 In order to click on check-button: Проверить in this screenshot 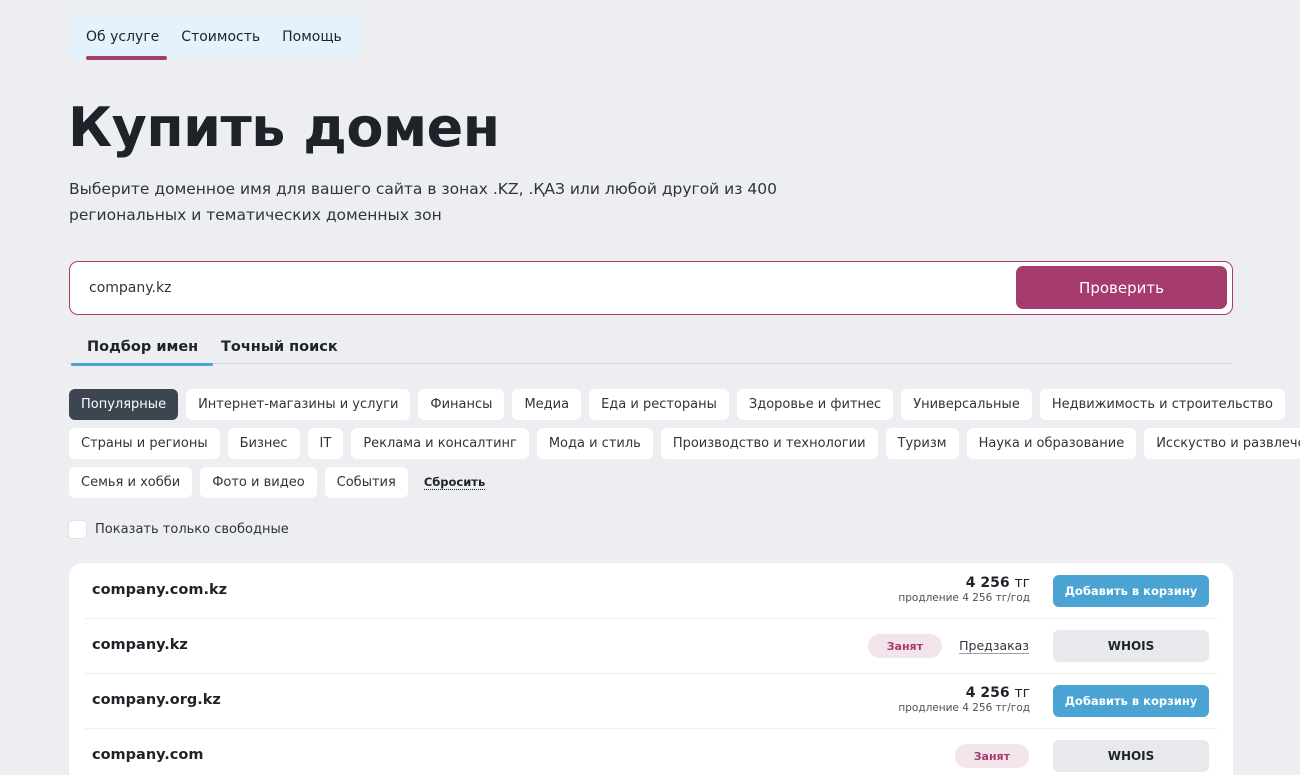, I will do `click(1121, 287)`.